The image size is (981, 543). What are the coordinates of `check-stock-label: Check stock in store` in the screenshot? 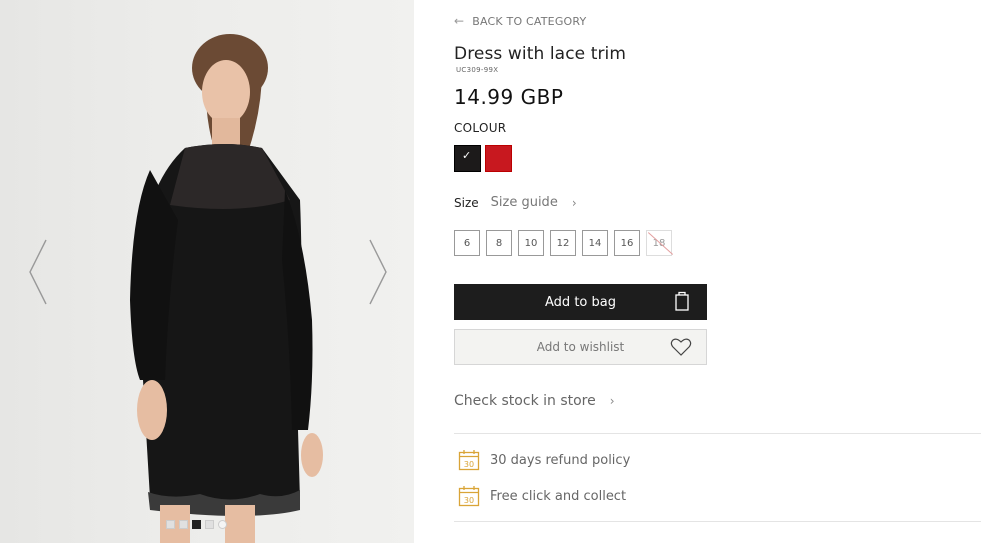 It's located at (525, 401).